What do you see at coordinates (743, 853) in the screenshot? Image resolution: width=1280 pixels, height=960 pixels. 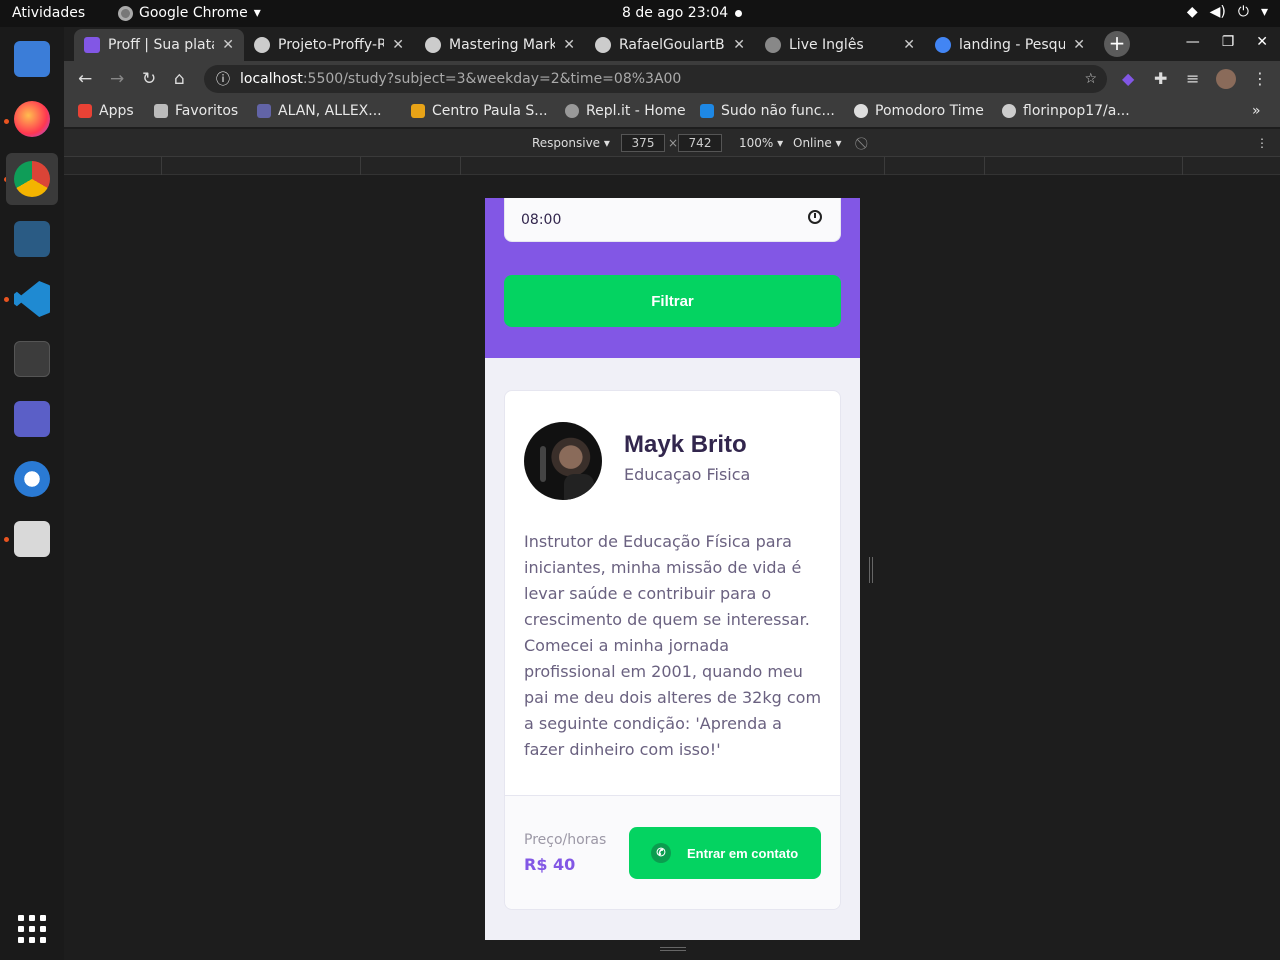 I see `contact-button-label: Entrar em contato` at bounding box center [743, 853].